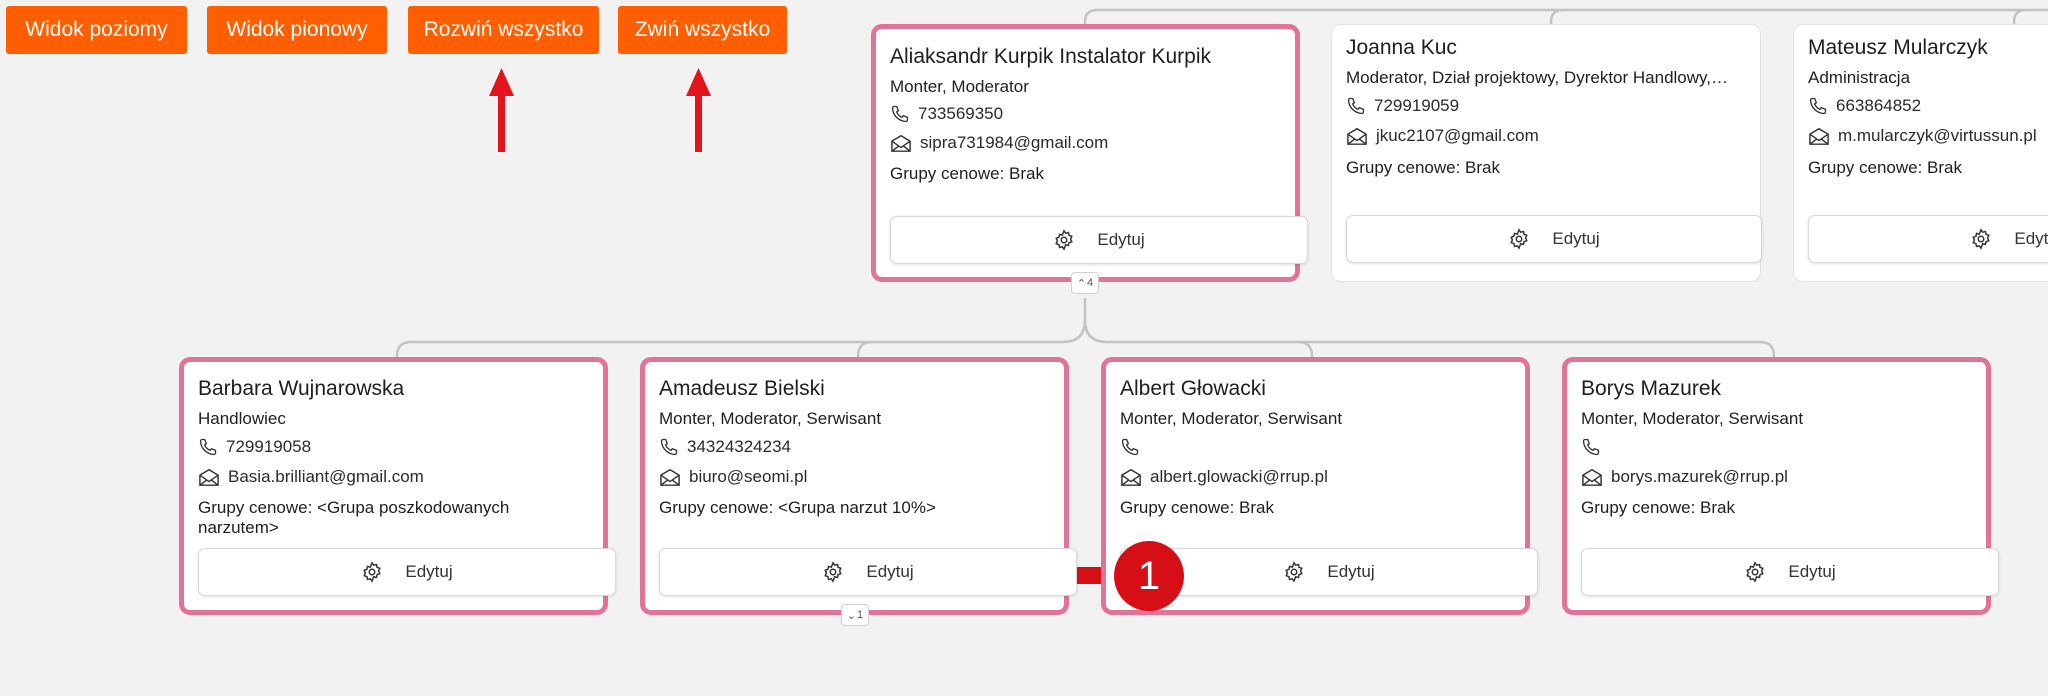 The width and height of the screenshot is (2048, 696). What do you see at coordinates (742, 388) in the screenshot?
I see `employee-name: Amadeusz Bielski` at bounding box center [742, 388].